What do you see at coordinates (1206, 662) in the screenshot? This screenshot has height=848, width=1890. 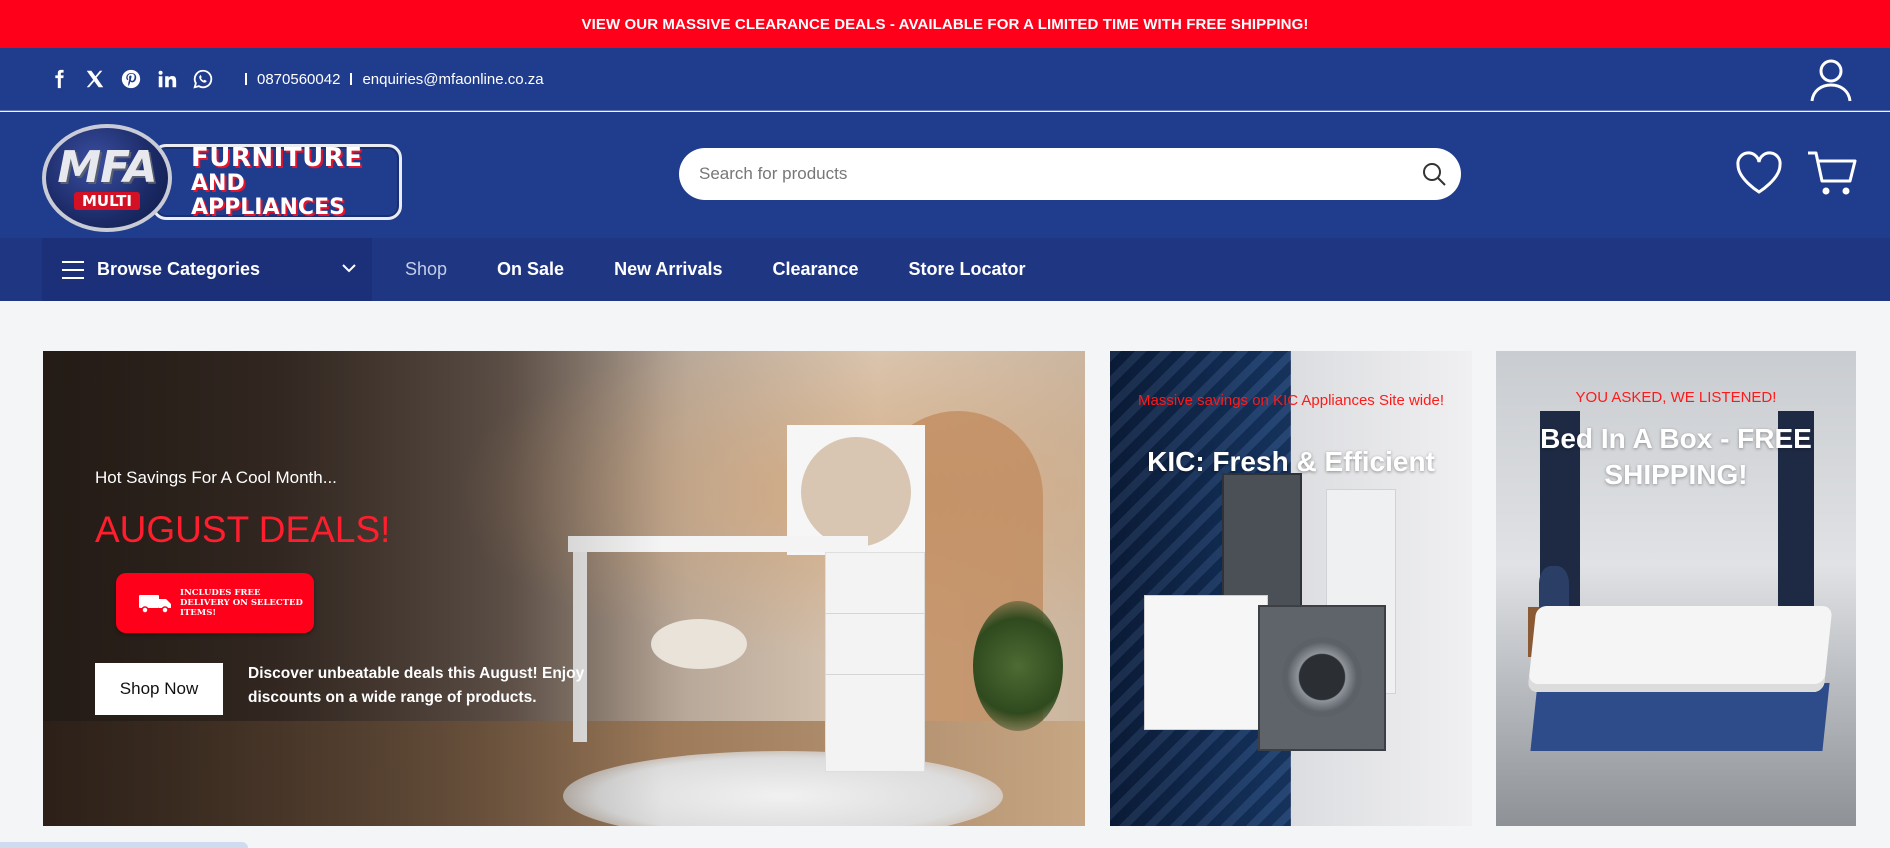 I see `promo-kic-chest-freezer` at bounding box center [1206, 662].